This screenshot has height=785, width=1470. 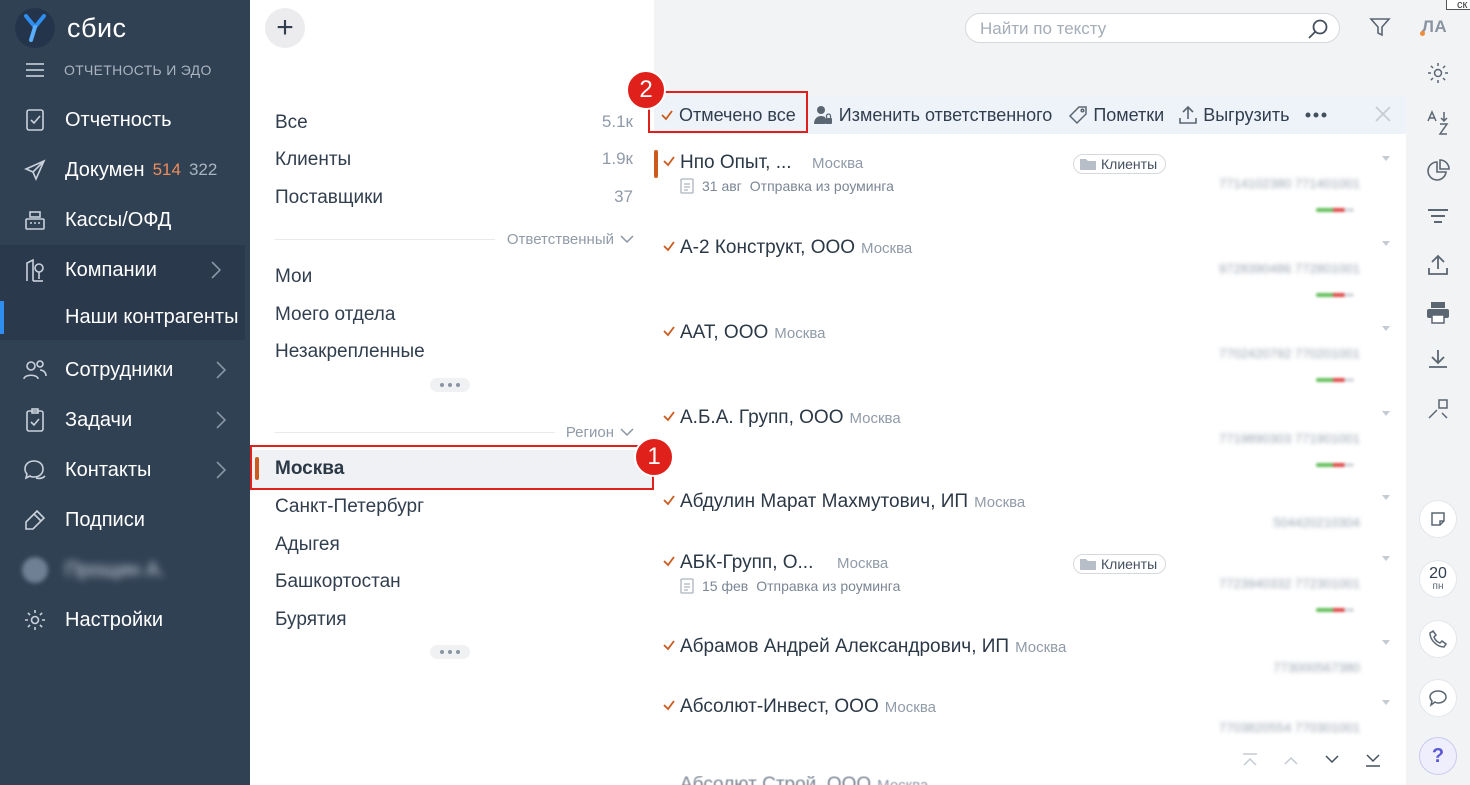 I want to click on send-icon, so click(x=35, y=170).